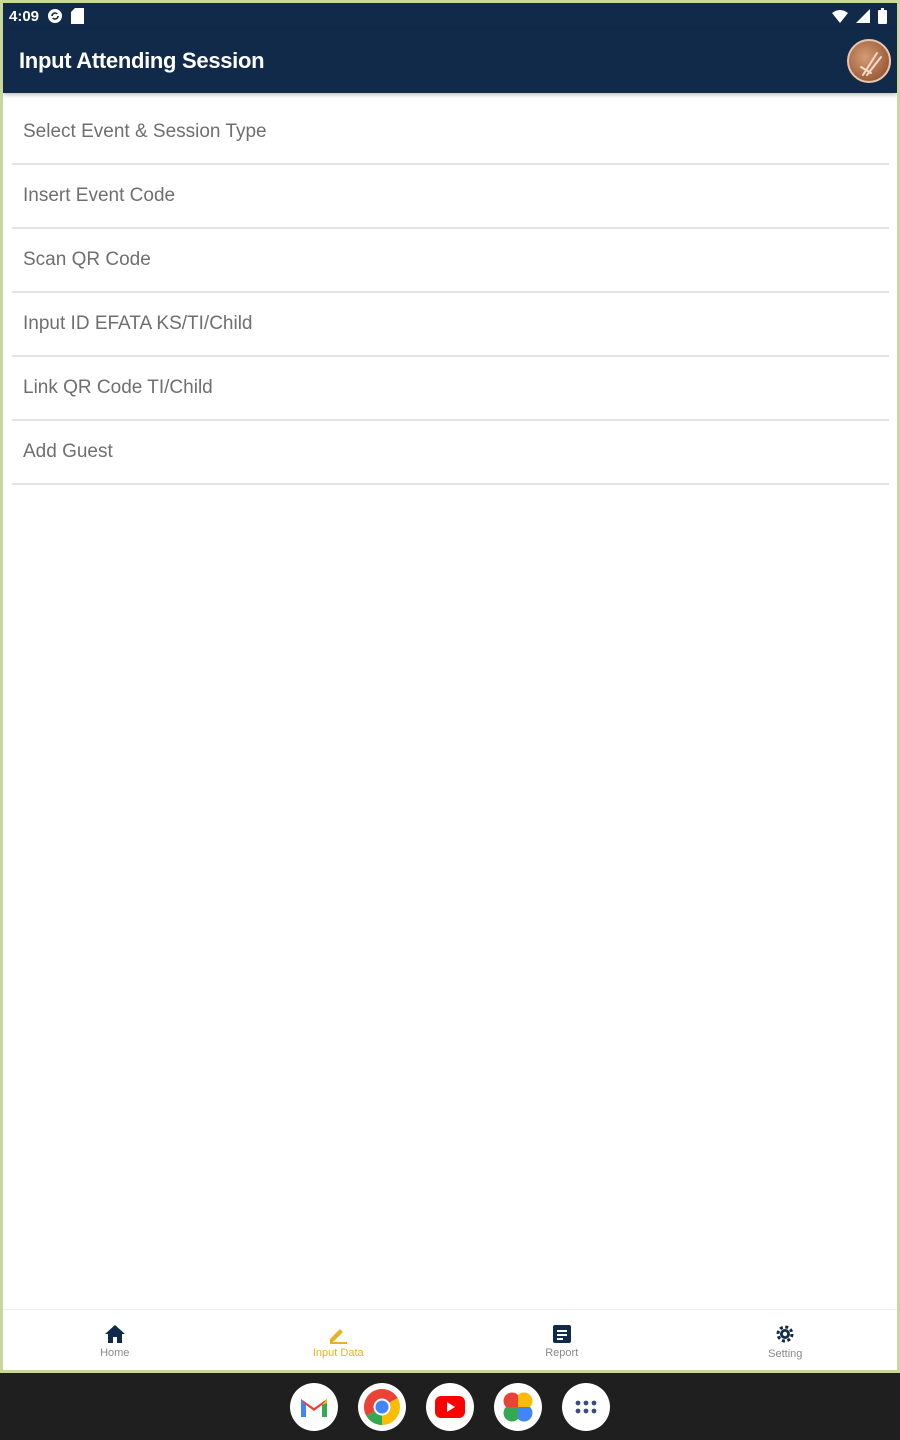 The height and width of the screenshot is (1440, 900). What do you see at coordinates (450, 133) in the screenshot?
I see `menu-item-select-event: Select Event & Session Type` at bounding box center [450, 133].